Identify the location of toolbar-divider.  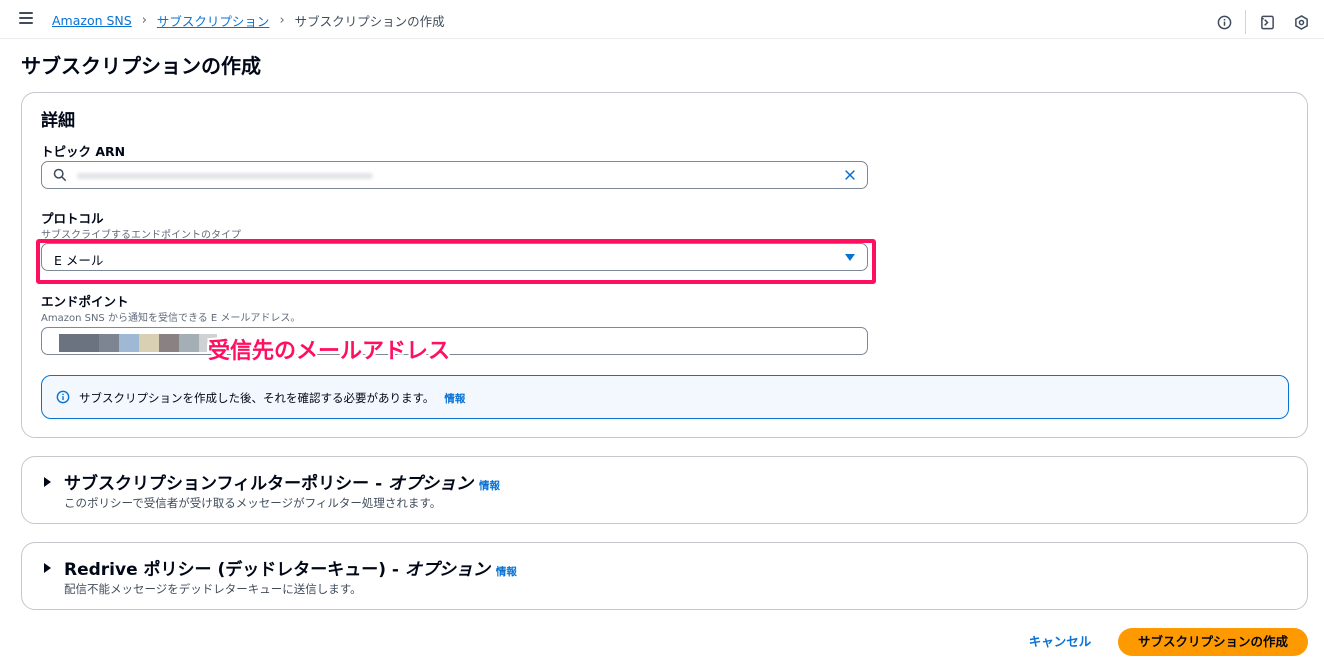
(1245, 22).